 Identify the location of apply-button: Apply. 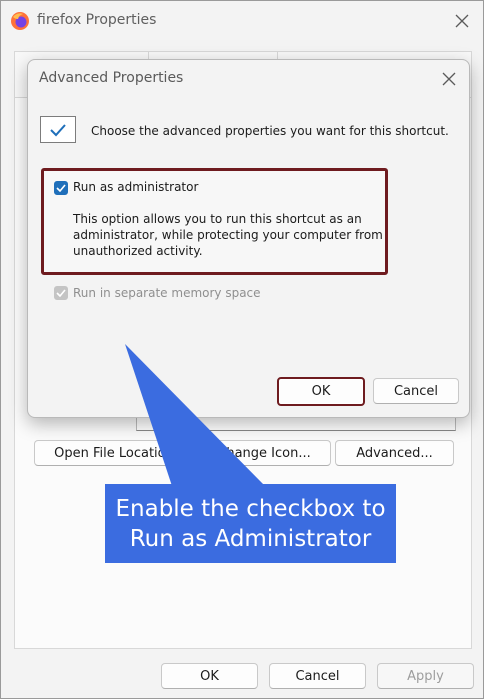
(425, 676).